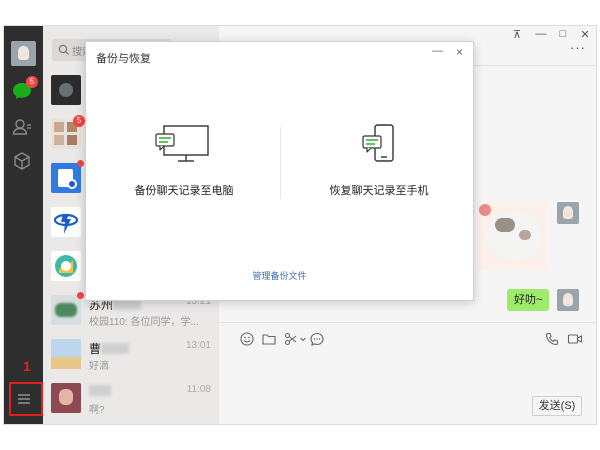  I want to click on send-button: 发送(S), so click(557, 406).